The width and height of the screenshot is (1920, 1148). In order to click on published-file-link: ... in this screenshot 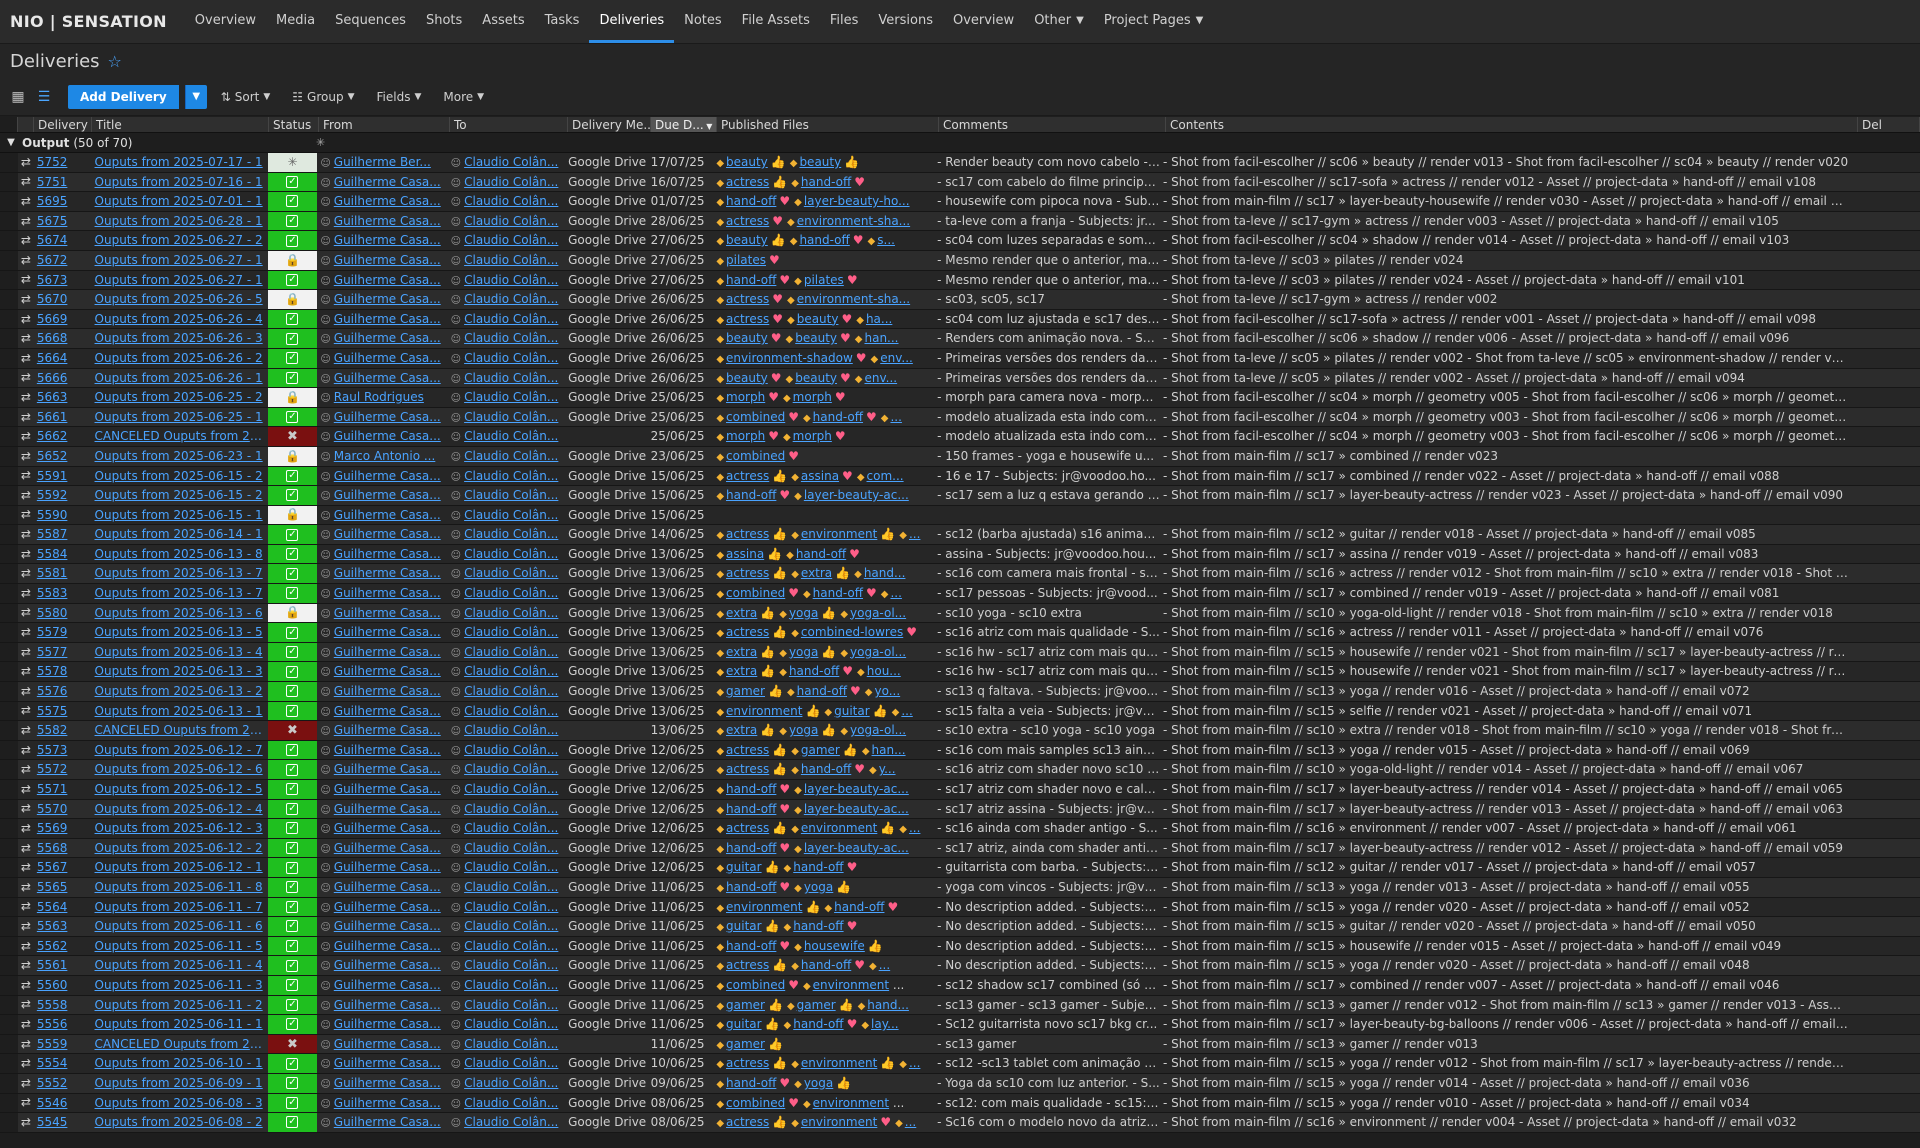, I will do `click(902, 711)`.